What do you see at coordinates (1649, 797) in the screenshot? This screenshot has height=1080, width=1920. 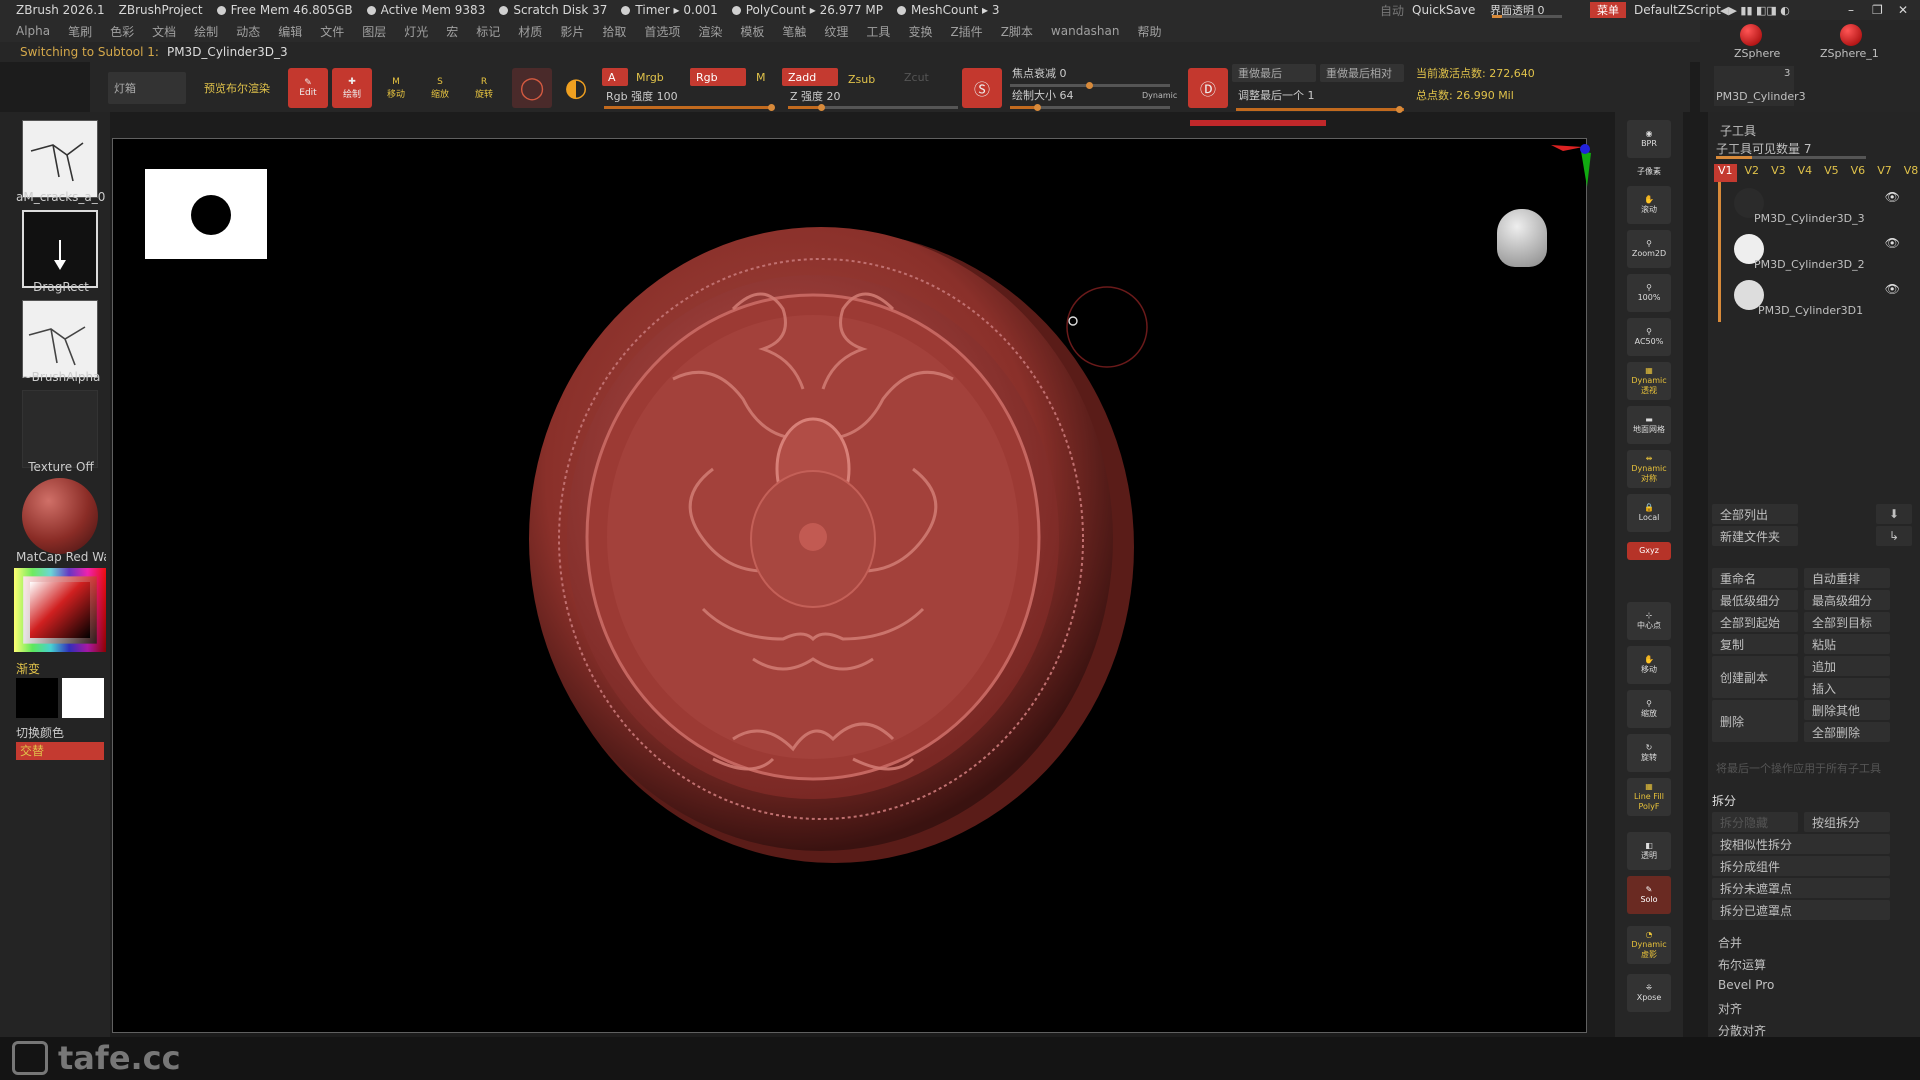 I see `polyframe-button: ▦ Line Fill PolyF` at bounding box center [1649, 797].